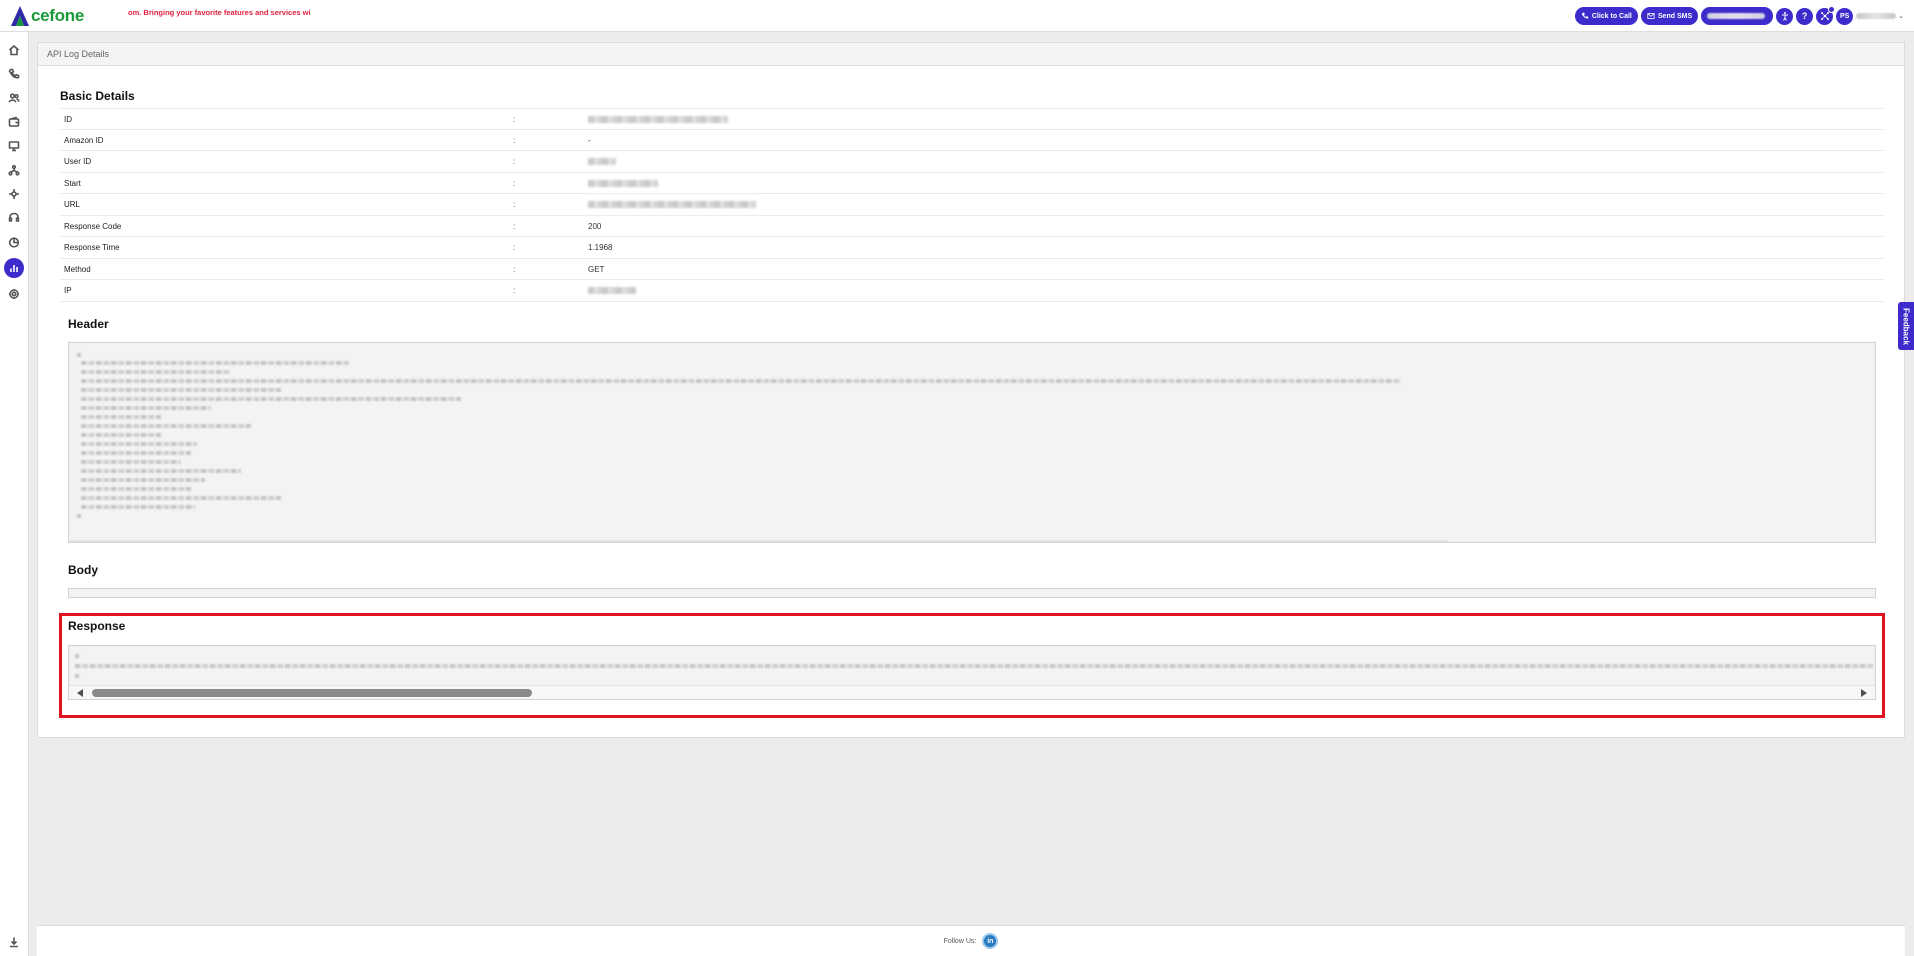 The image size is (1914, 956). What do you see at coordinates (20, 16) in the screenshot?
I see `logo-mark-icon` at bounding box center [20, 16].